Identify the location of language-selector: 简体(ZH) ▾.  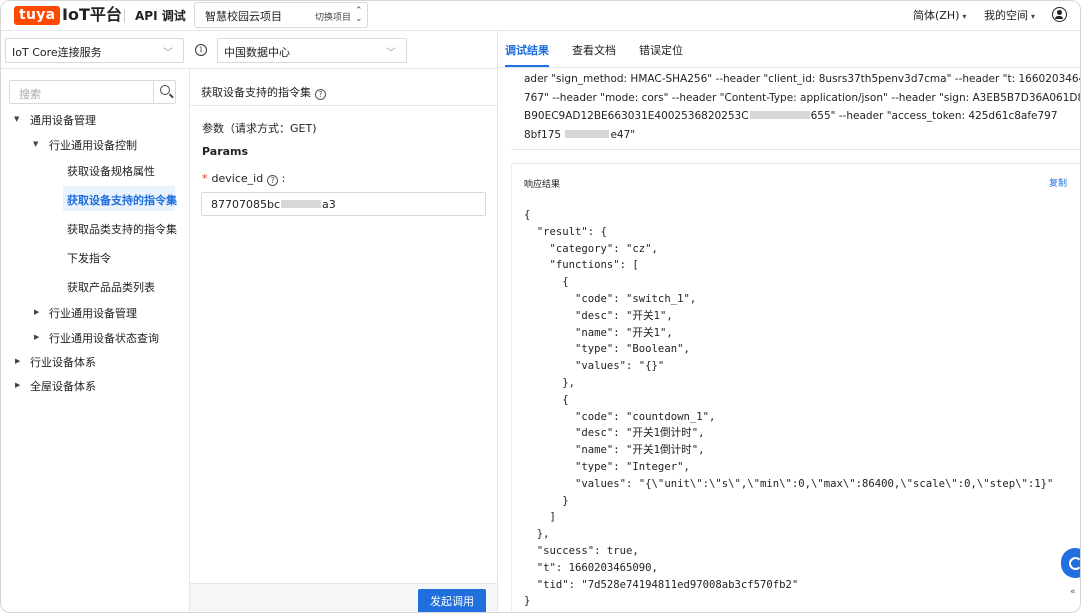
(939, 15).